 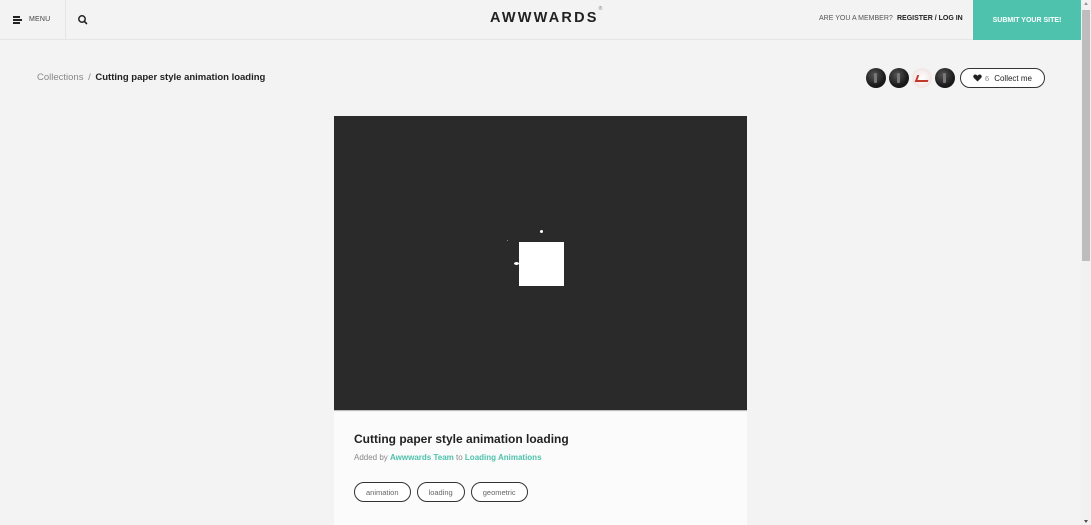 What do you see at coordinates (1086, 262) in the screenshot?
I see `page-scrollbar` at bounding box center [1086, 262].